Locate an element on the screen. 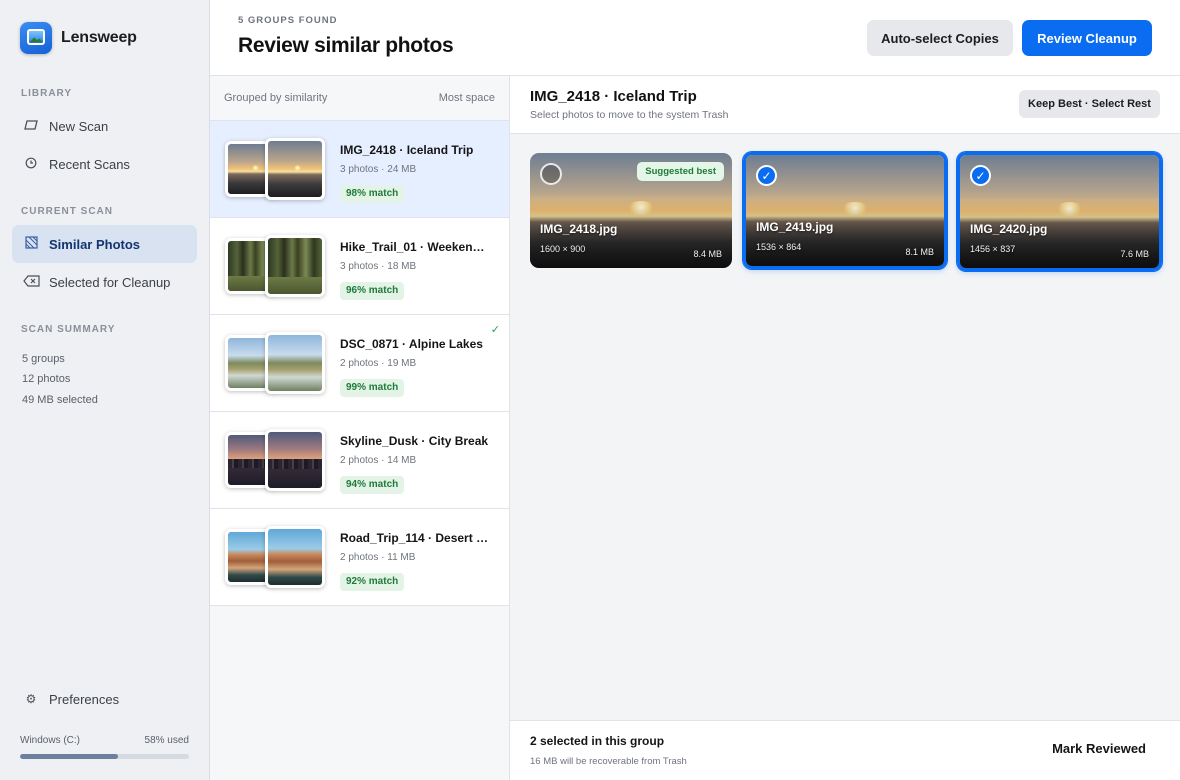  match-badge: 99% match is located at coordinates (372, 388).